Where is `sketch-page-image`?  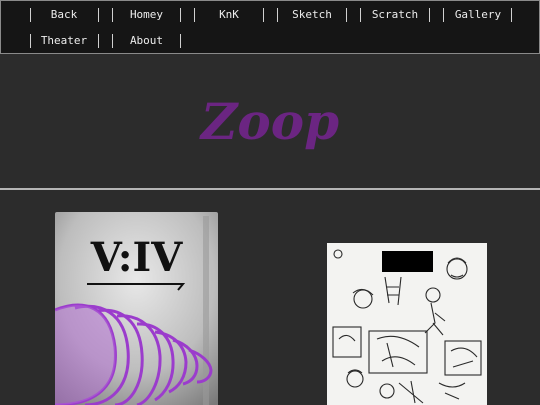 sketch-page-image is located at coordinates (407, 324).